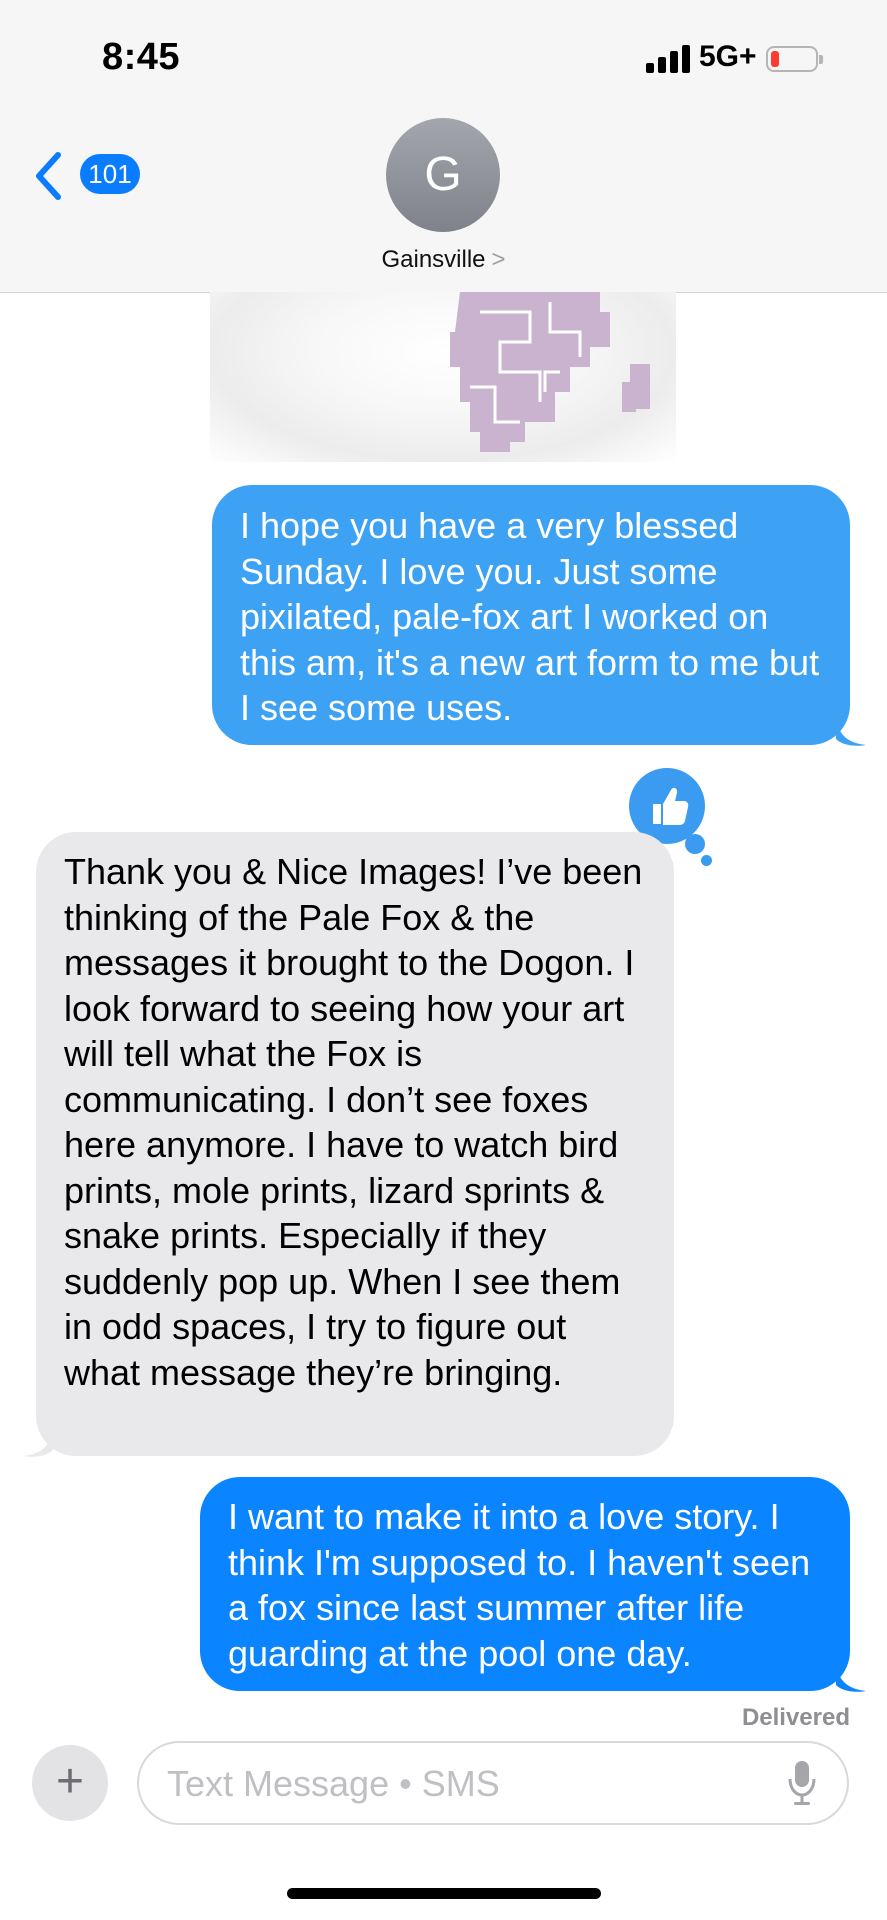 The height and width of the screenshot is (1920, 887). I want to click on home-indicator, so click(444, 1893).